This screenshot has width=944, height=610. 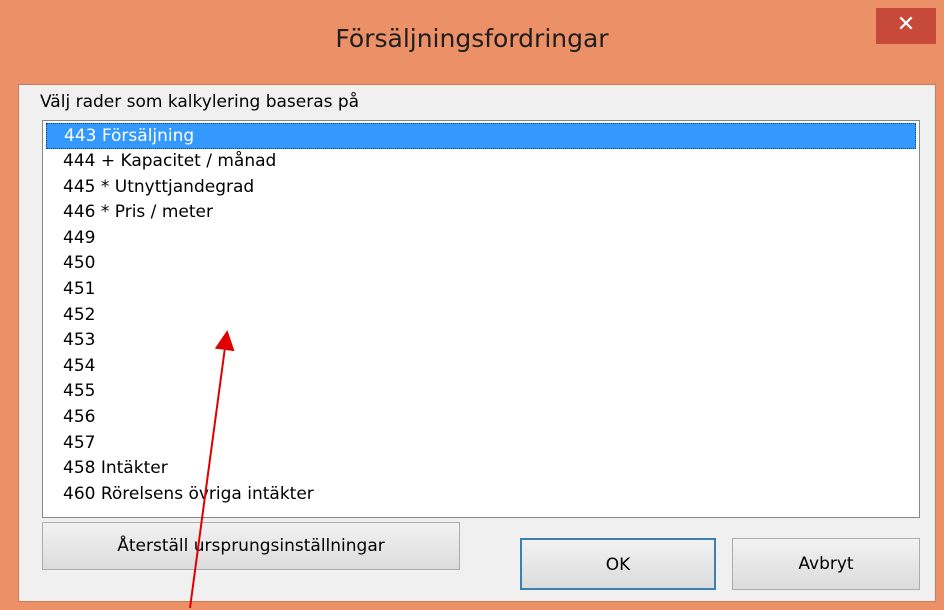 What do you see at coordinates (251, 546) in the screenshot?
I see `reset-defaults-button: Återställ ursprungsinställningar` at bounding box center [251, 546].